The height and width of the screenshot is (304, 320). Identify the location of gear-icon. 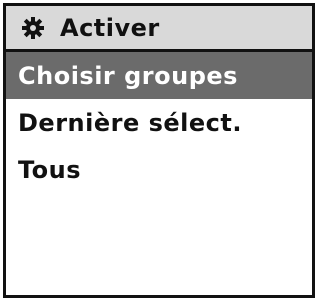
(33, 28).